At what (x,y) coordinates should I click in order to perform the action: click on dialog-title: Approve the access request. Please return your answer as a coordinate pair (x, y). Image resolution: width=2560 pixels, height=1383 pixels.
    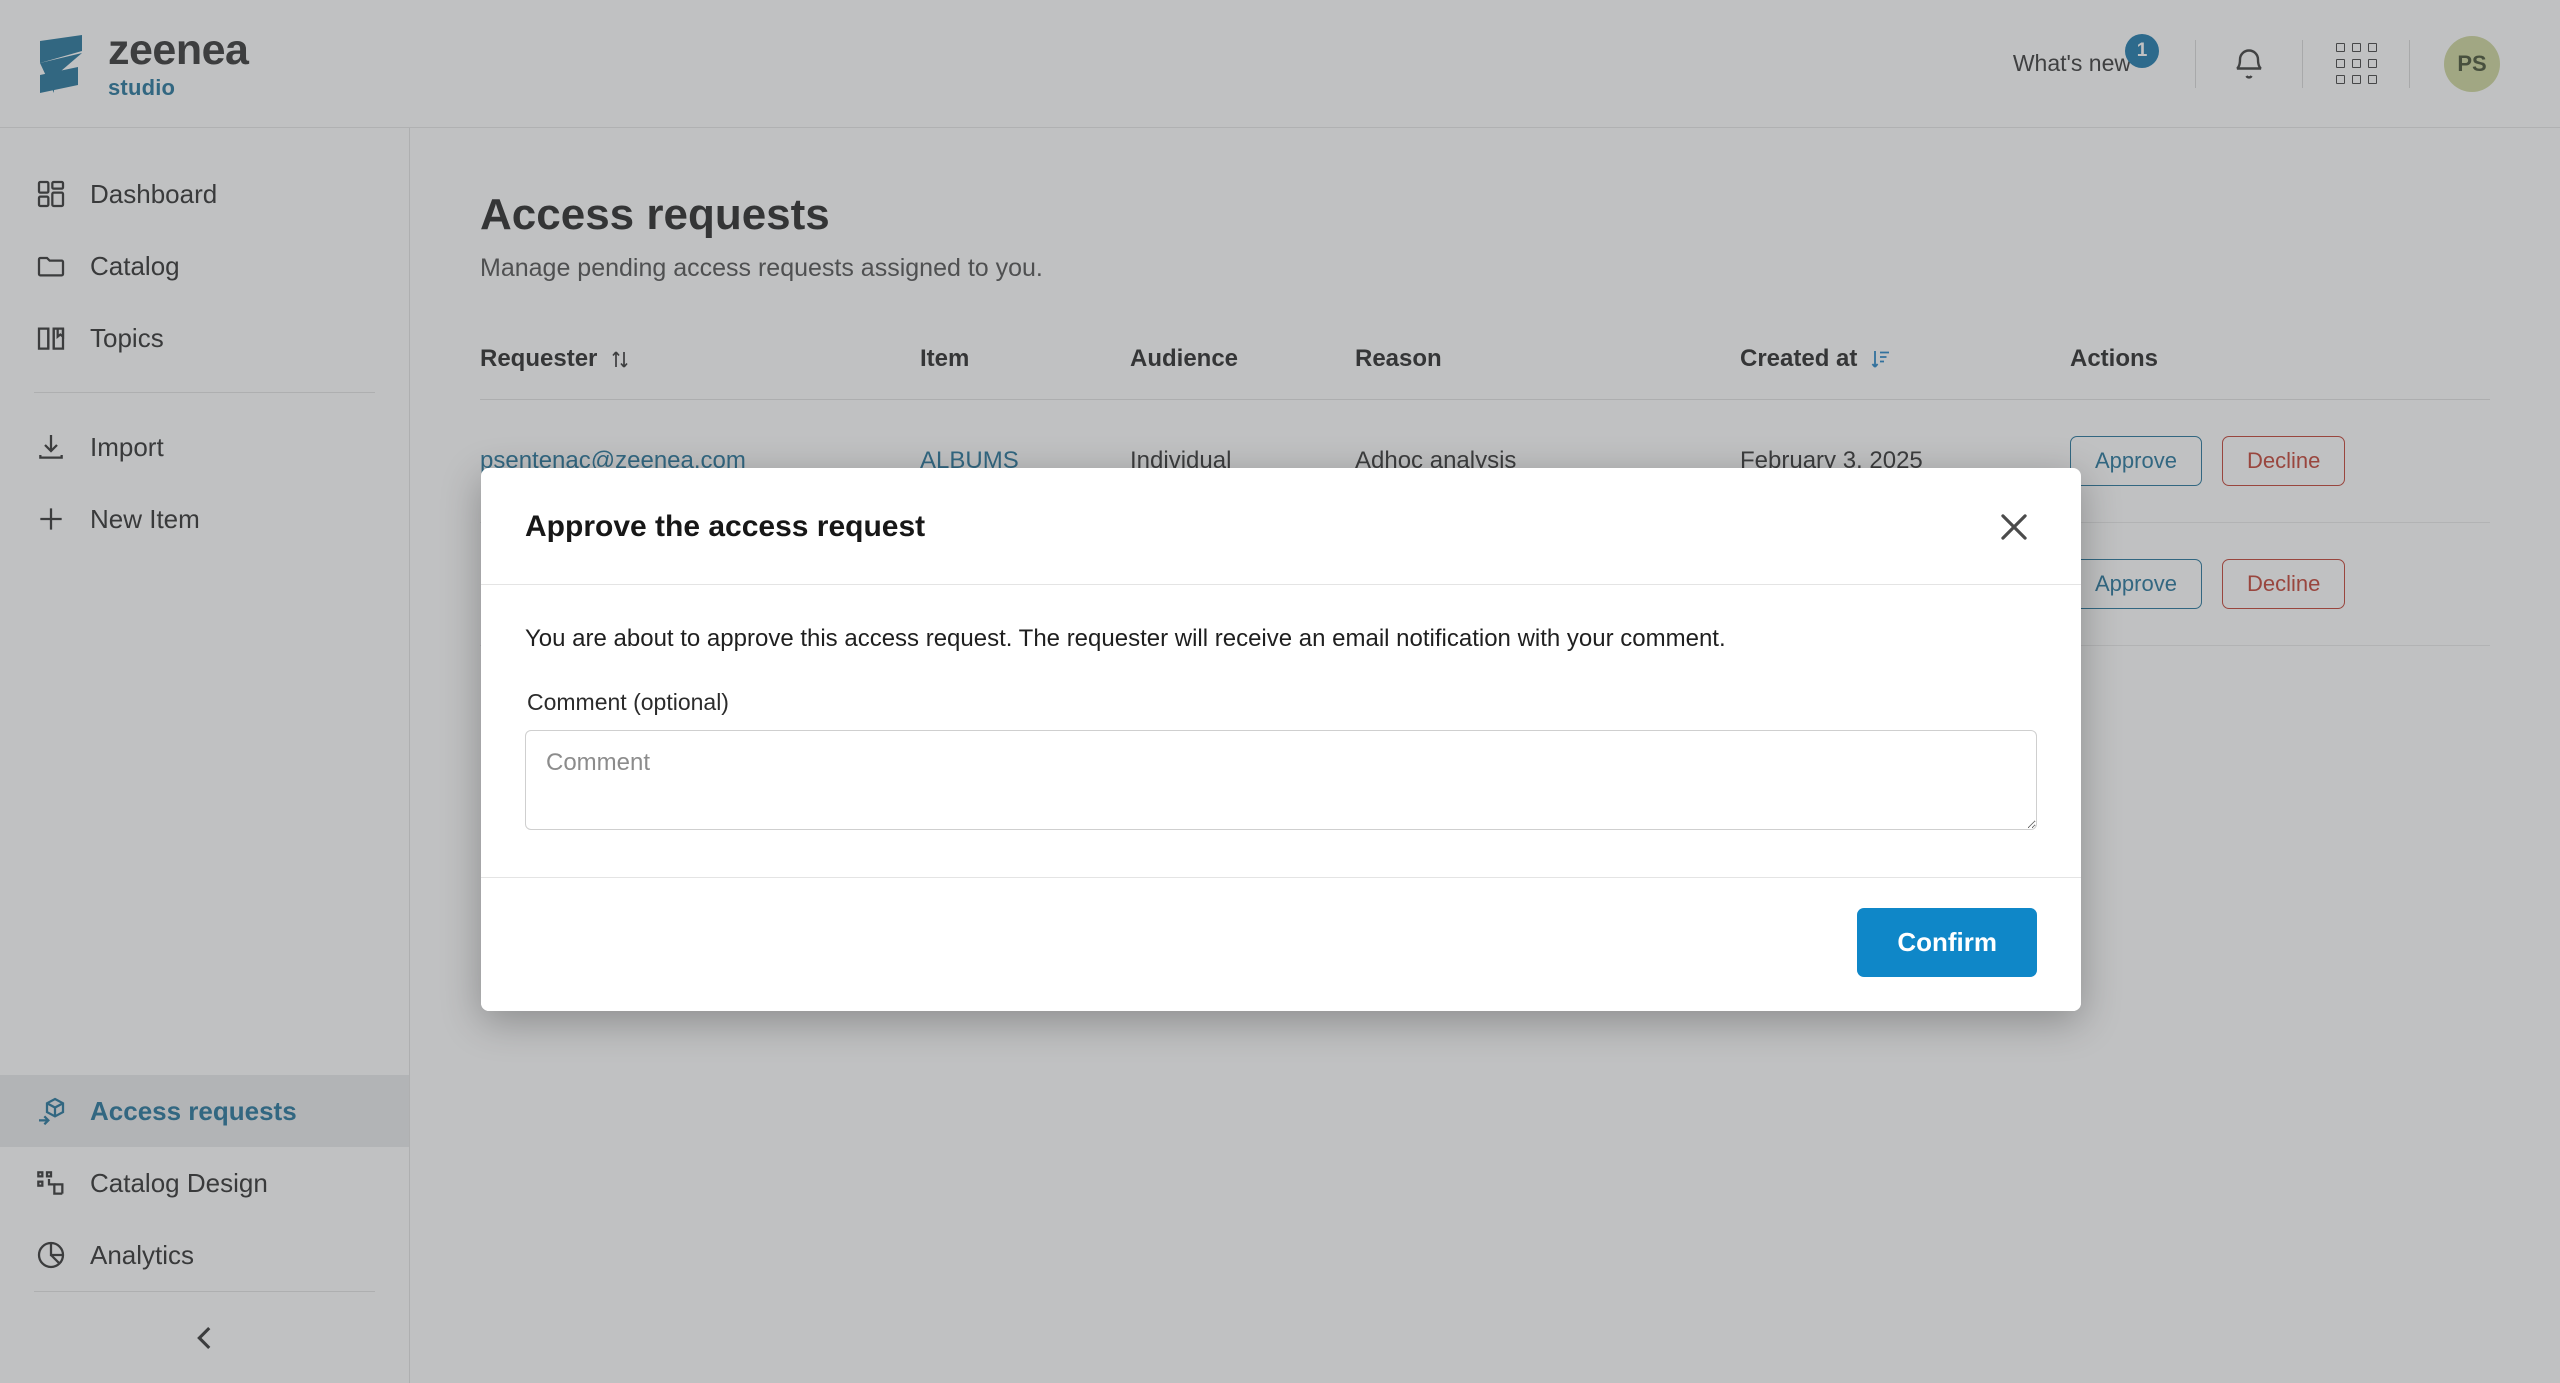
    Looking at the image, I should click on (725, 526).